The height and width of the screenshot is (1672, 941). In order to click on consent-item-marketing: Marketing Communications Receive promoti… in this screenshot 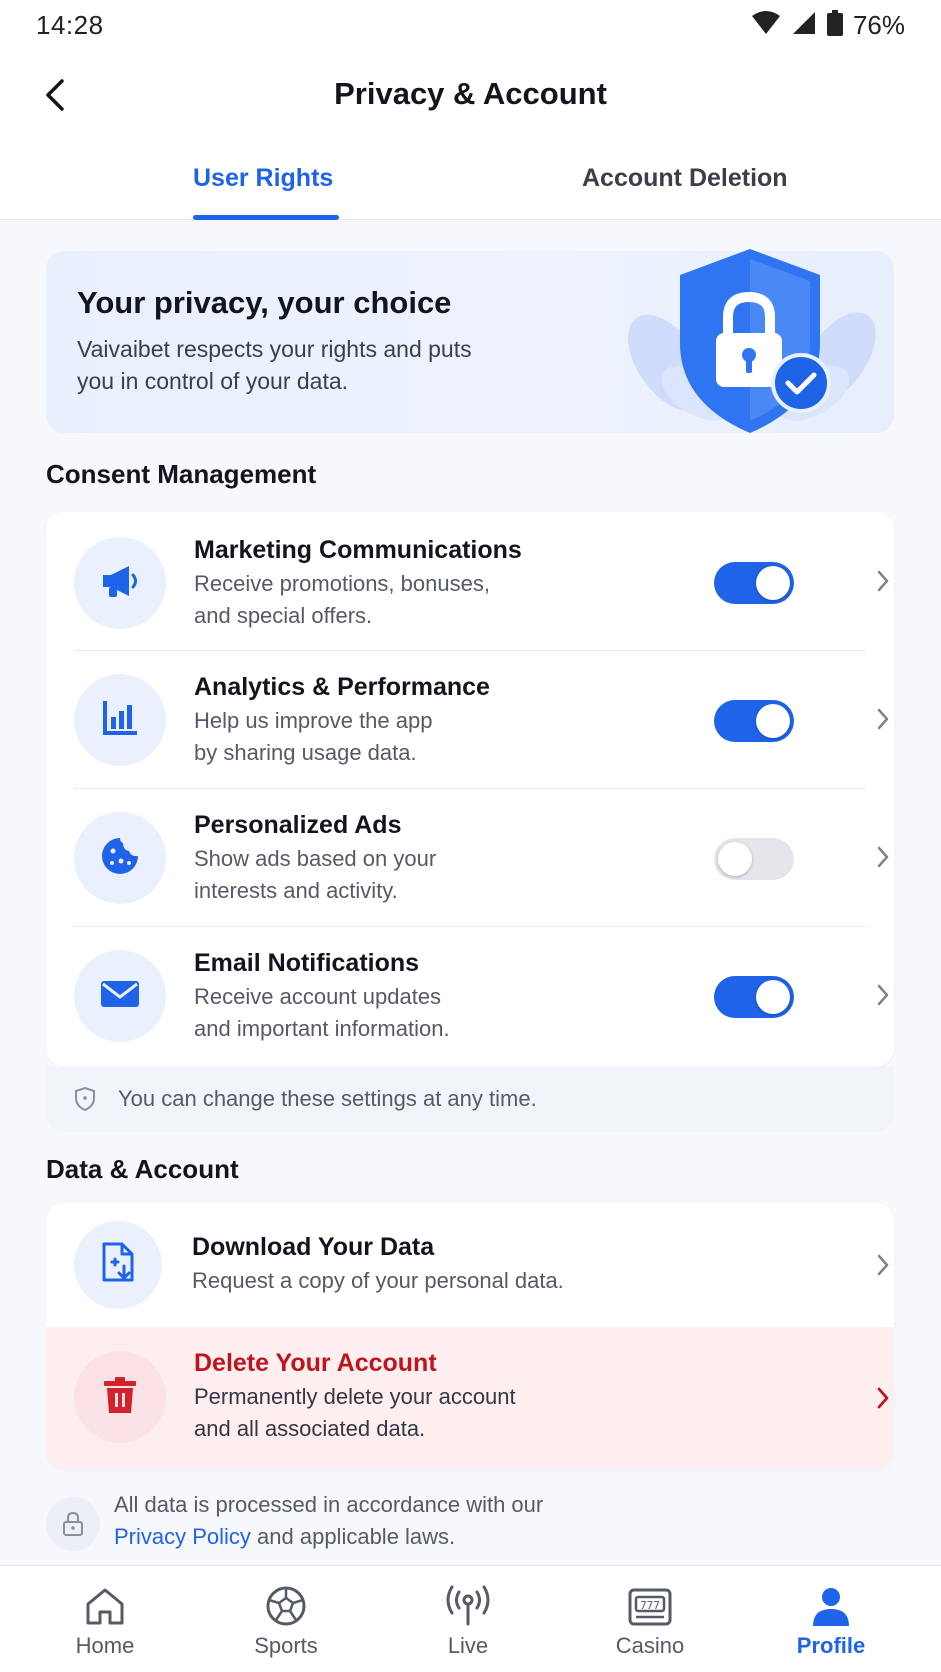, I will do `click(470, 581)`.